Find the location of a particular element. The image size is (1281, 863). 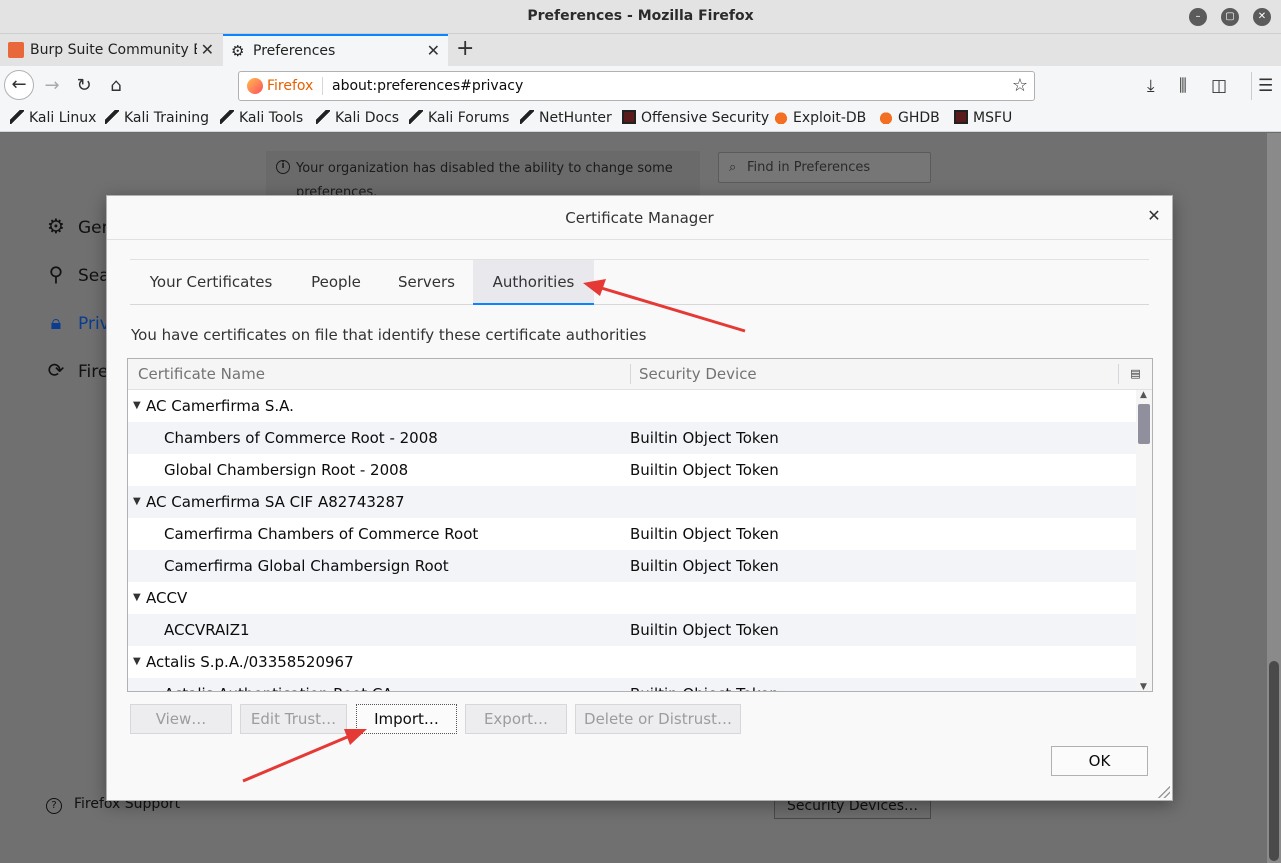

tab-label: Burp Suite Community Ed is located at coordinates (120, 50).